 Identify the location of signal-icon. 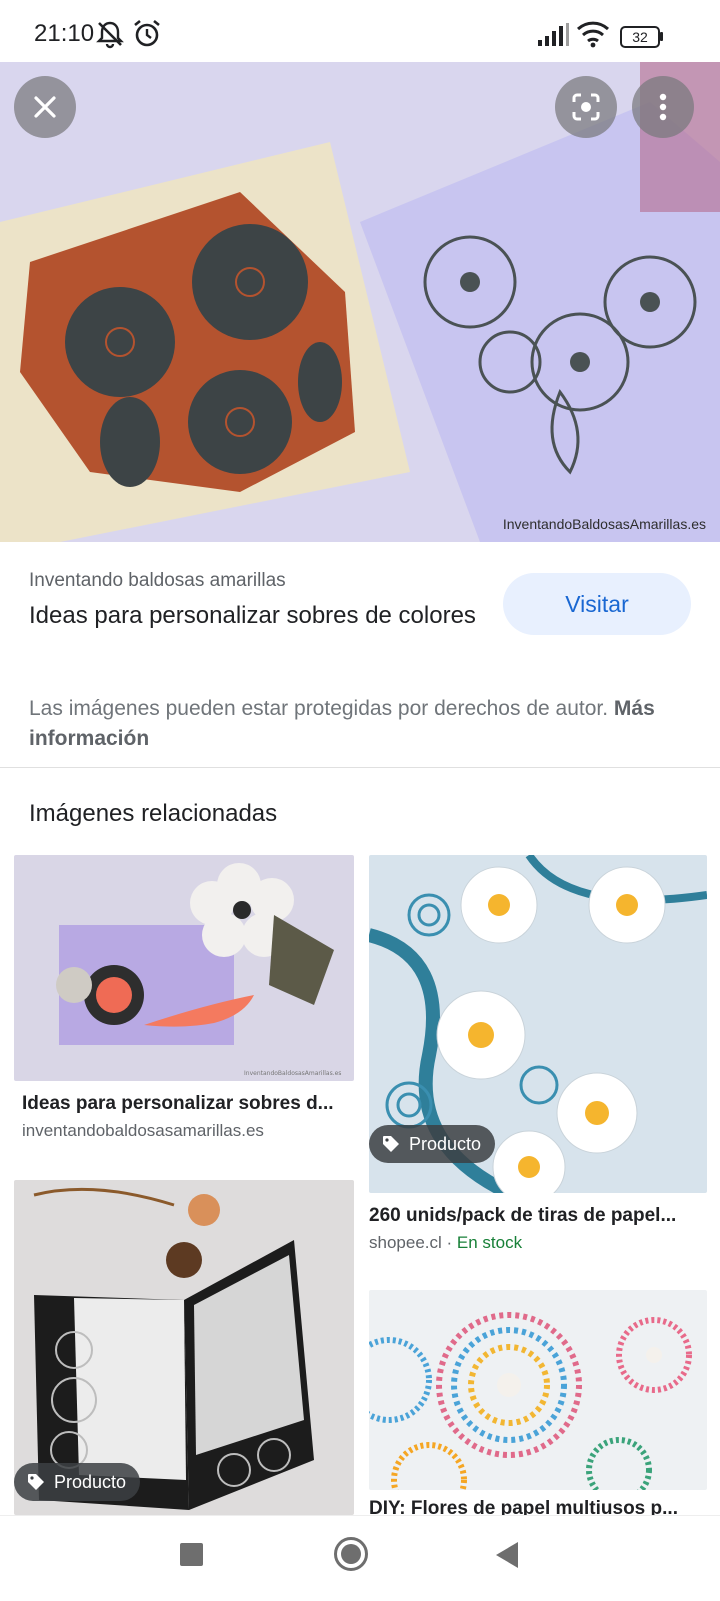
(553, 34).